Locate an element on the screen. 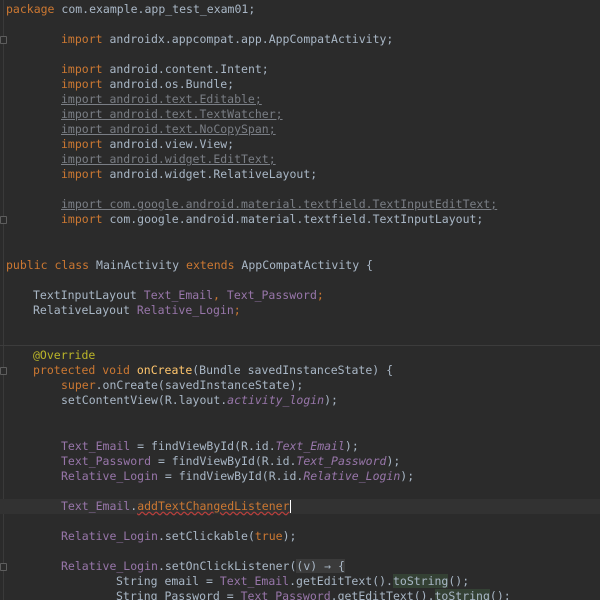  call: .onCreate(savedInstanceState); is located at coordinates (199, 385).